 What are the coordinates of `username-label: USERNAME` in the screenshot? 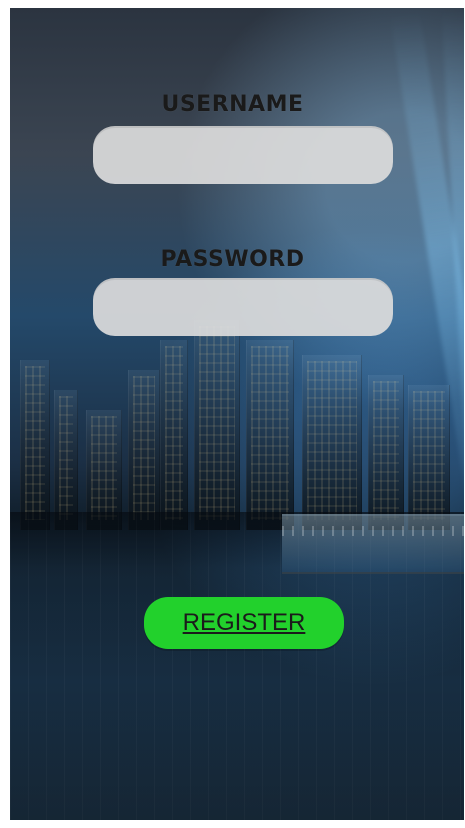 It's located at (232, 104).